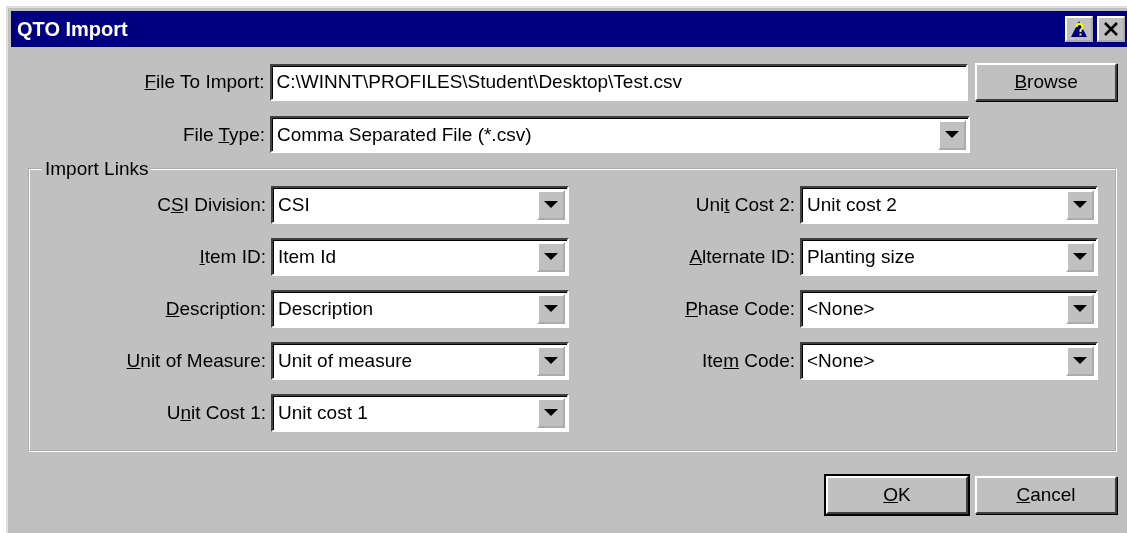  I want to click on field-label: Item Code:, so click(748, 361).